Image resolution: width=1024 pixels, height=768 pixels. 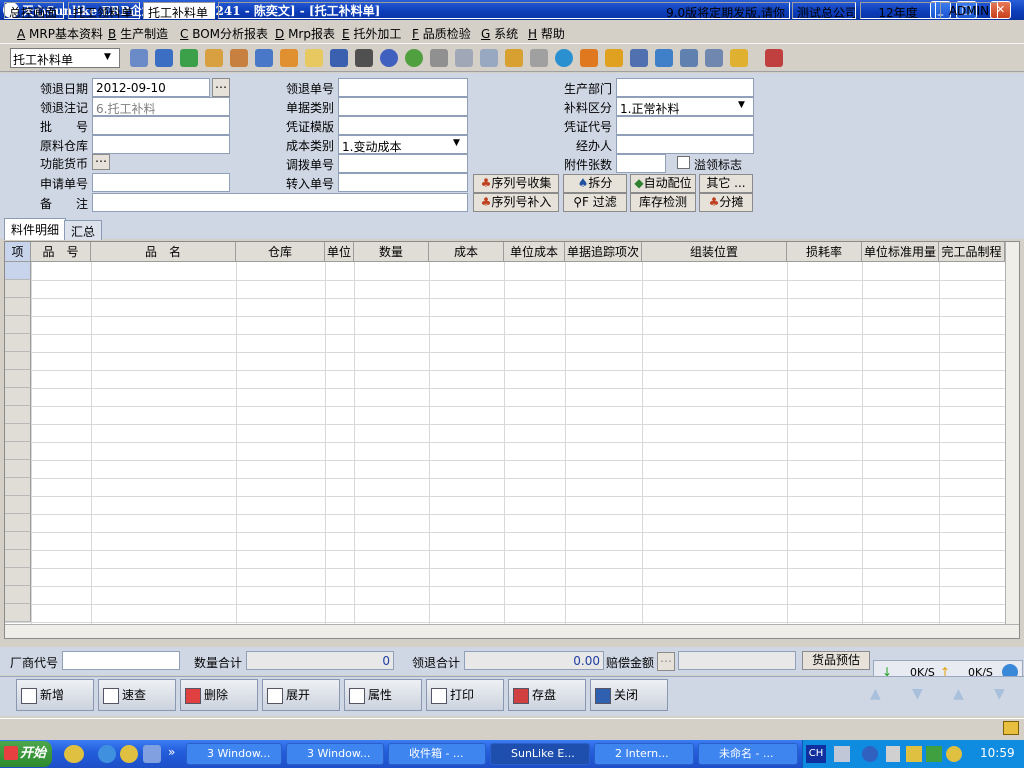 What do you see at coordinates (239, 58) in the screenshot?
I see `briefcase-icon` at bounding box center [239, 58].